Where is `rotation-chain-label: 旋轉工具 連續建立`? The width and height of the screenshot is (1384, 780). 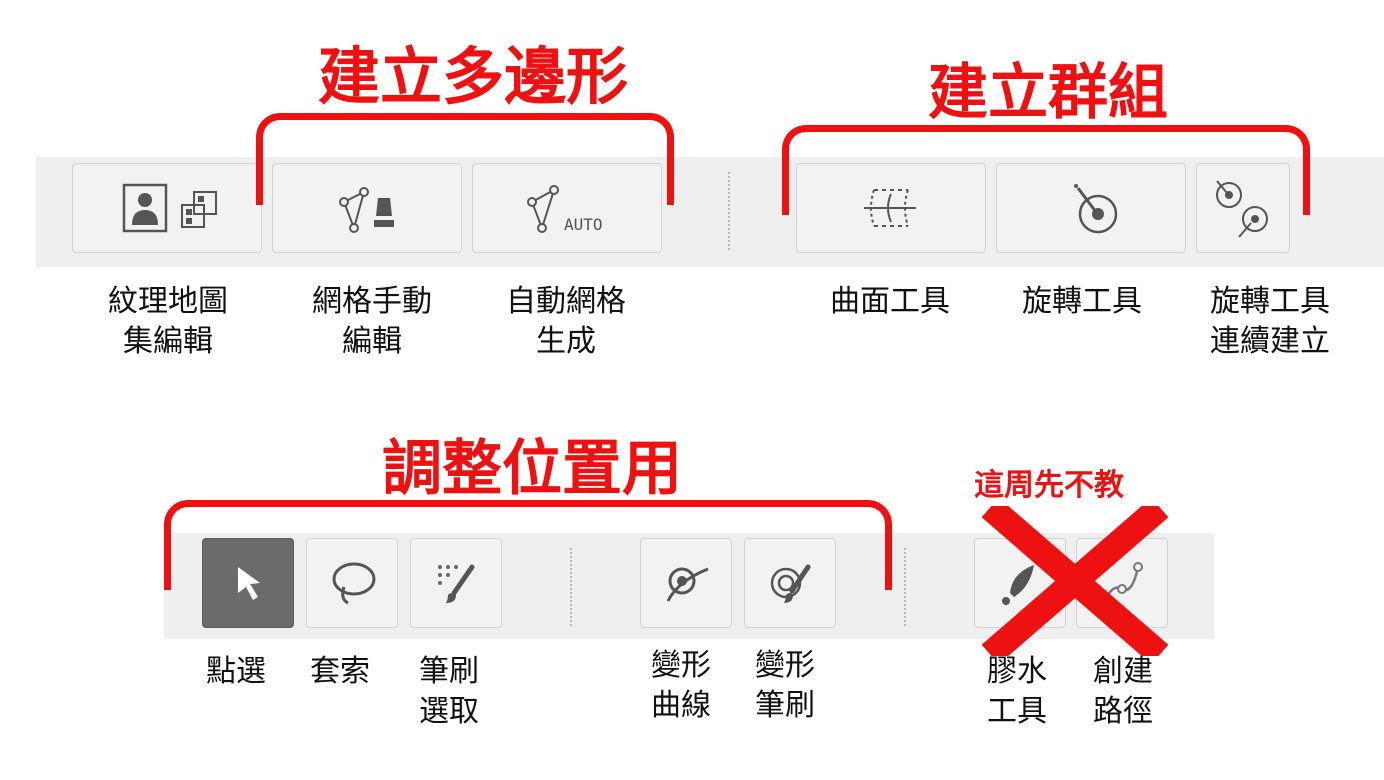
rotation-chain-label: 旋轉工具 連續建立 is located at coordinates (1270, 321).